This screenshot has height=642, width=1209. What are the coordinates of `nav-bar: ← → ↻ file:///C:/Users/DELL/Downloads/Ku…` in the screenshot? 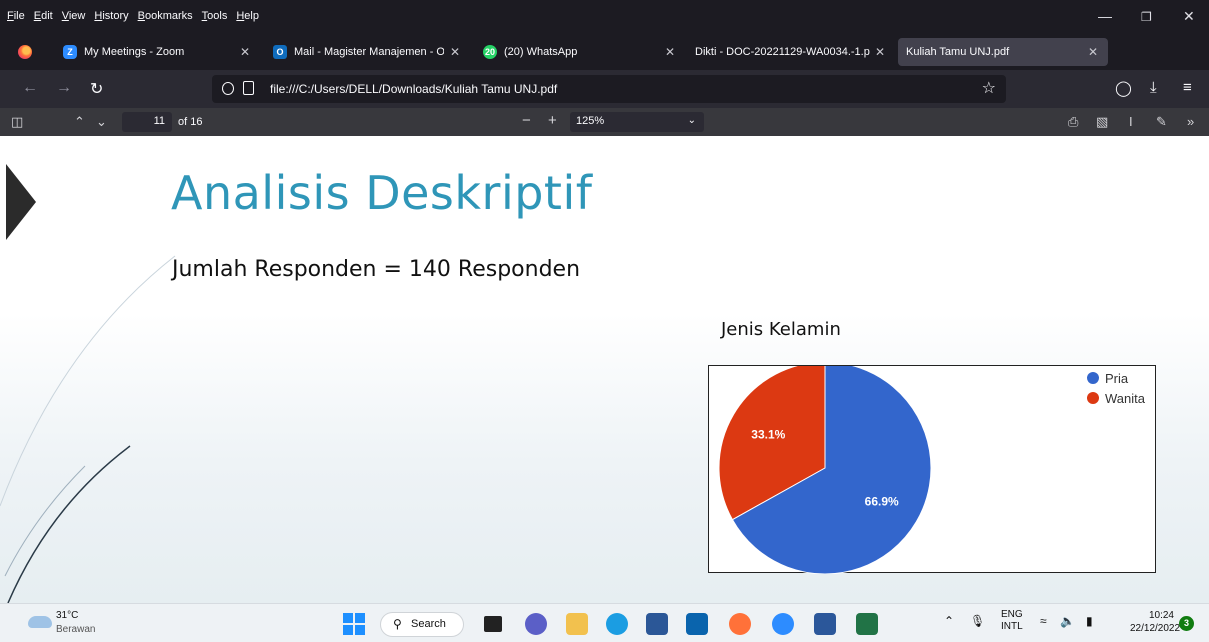 It's located at (604, 89).